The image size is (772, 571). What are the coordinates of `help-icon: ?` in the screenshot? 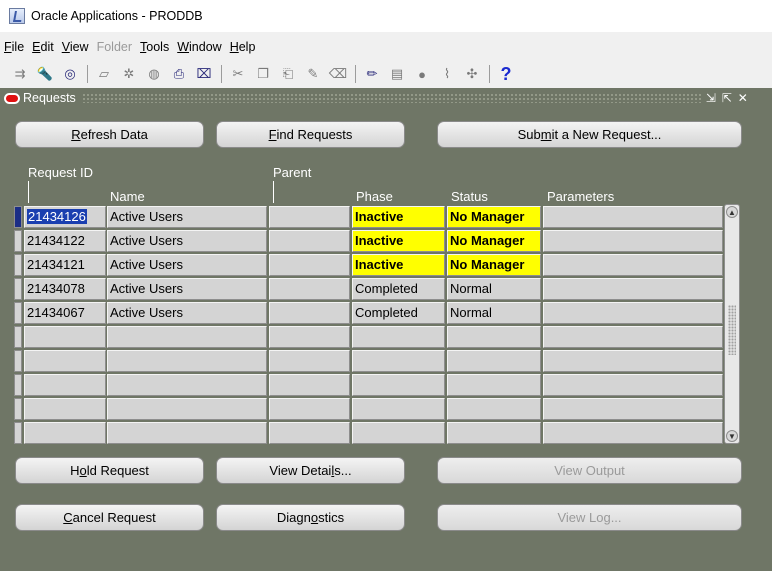 It's located at (506, 74).